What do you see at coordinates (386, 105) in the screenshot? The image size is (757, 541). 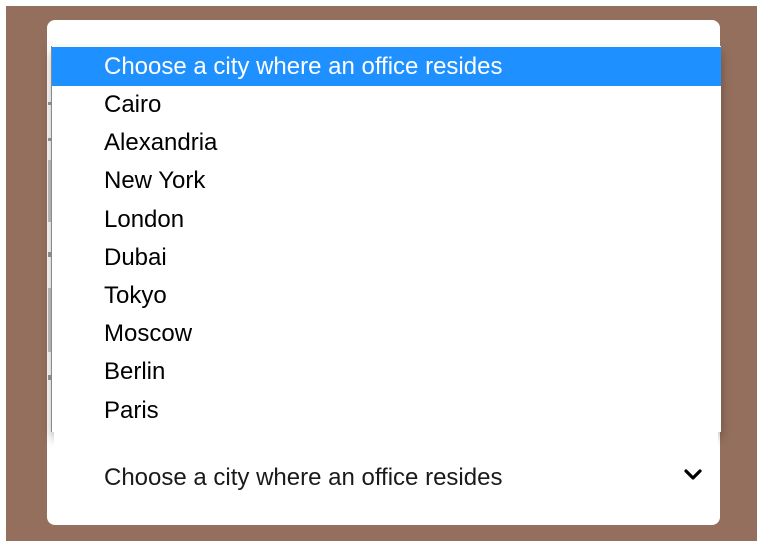 I see `option-cairo: Cairo` at bounding box center [386, 105].